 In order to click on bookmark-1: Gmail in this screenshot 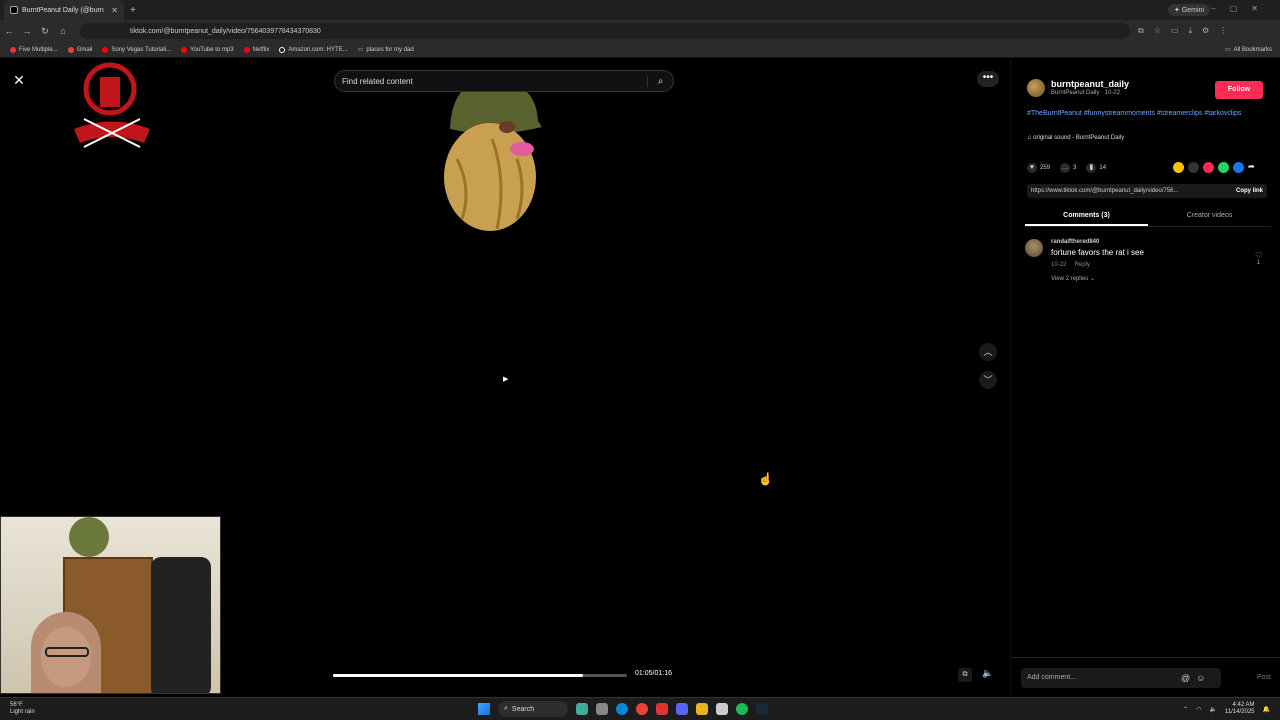, I will do `click(79, 49)`.